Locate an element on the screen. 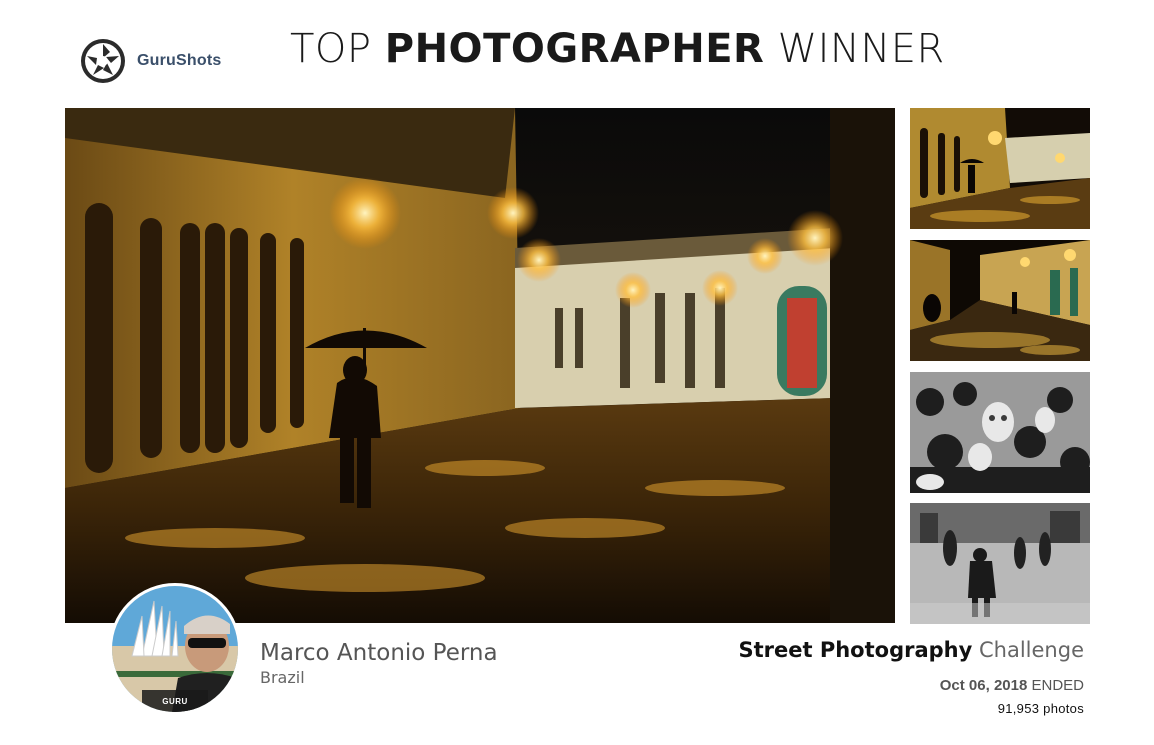 The image size is (1154, 745). challenge-title: Street Photography Challenge is located at coordinates (911, 650).